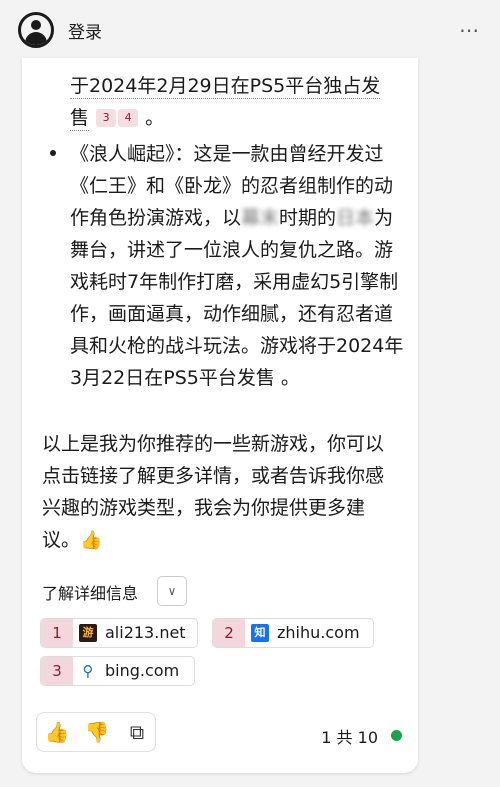 The image size is (500, 787). What do you see at coordinates (53, 153) in the screenshot?
I see `bullet-point-icon` at bounding box center [53, 153].